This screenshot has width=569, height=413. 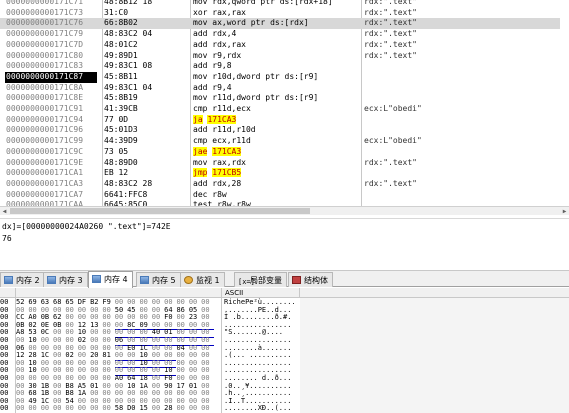 What do you see at coordinates (275, 130) in the screenshot?
I see `instruction-text: add r11d,r10d` at bounding box center [275, 130].